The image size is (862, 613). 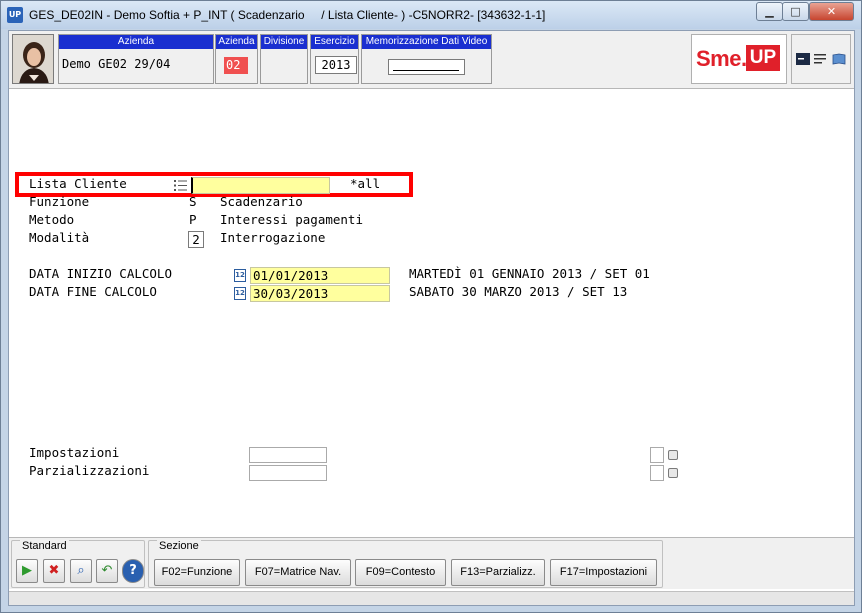 I want to click on logo-up-text: UP, so click(x=763, y=58).